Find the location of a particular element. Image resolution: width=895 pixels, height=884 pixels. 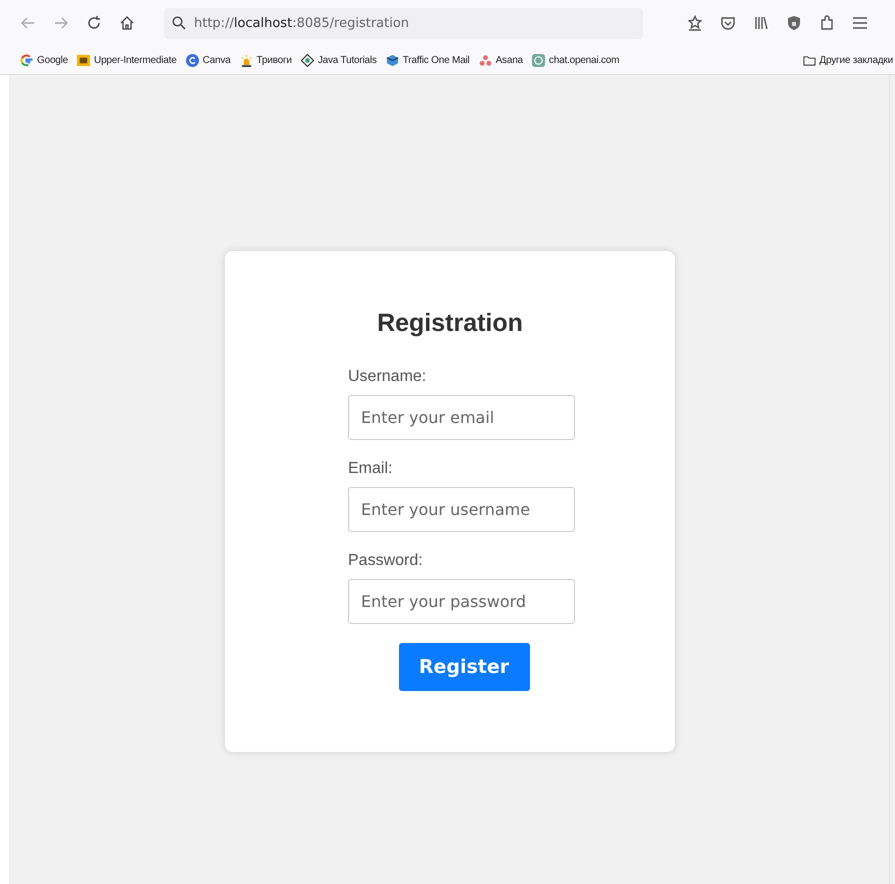

input-field: Enter your password is located at coordinates (461, 601).